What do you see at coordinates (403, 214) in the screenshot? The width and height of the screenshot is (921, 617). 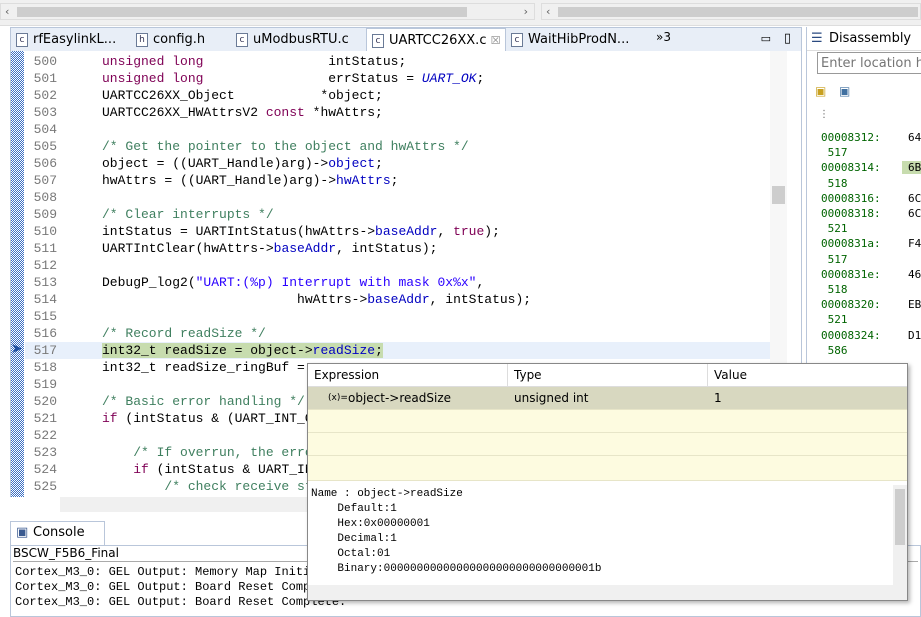 I see `code-line: 509 /* Clear interrupts */` at bounding box center [403, 214].